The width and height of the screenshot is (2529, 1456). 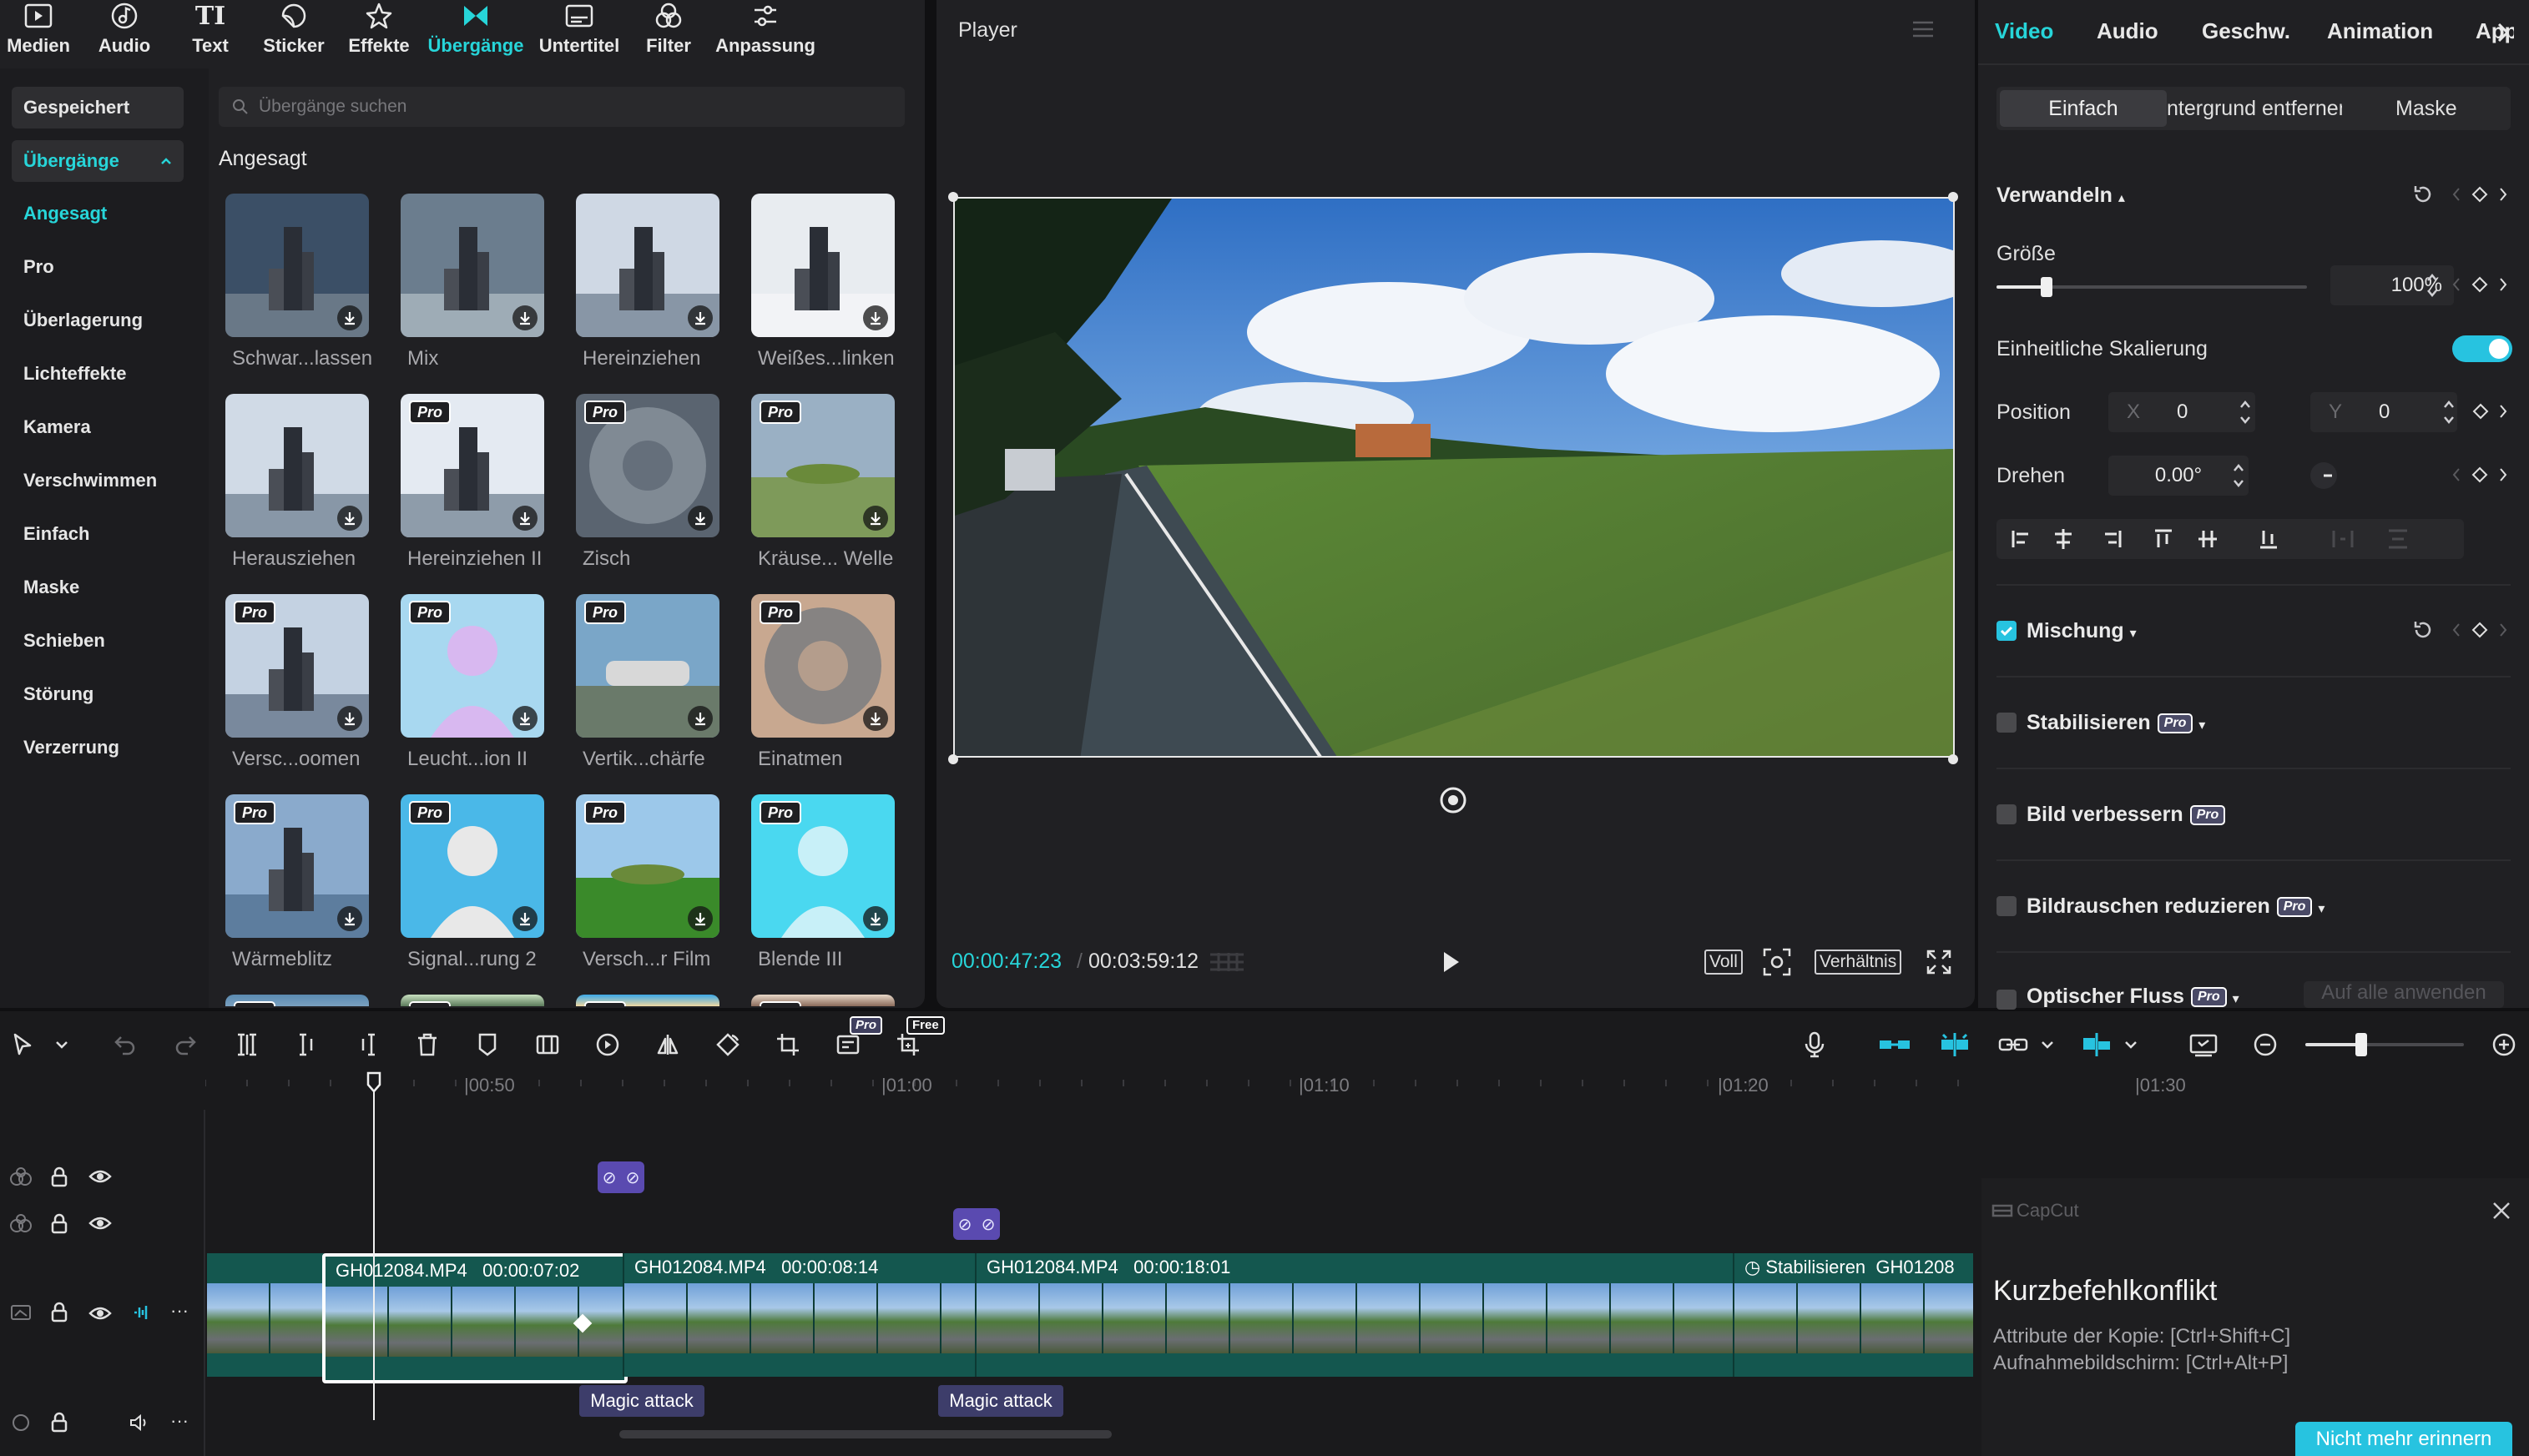 I want to click on cover-icon, so click(x=21, y=1312).